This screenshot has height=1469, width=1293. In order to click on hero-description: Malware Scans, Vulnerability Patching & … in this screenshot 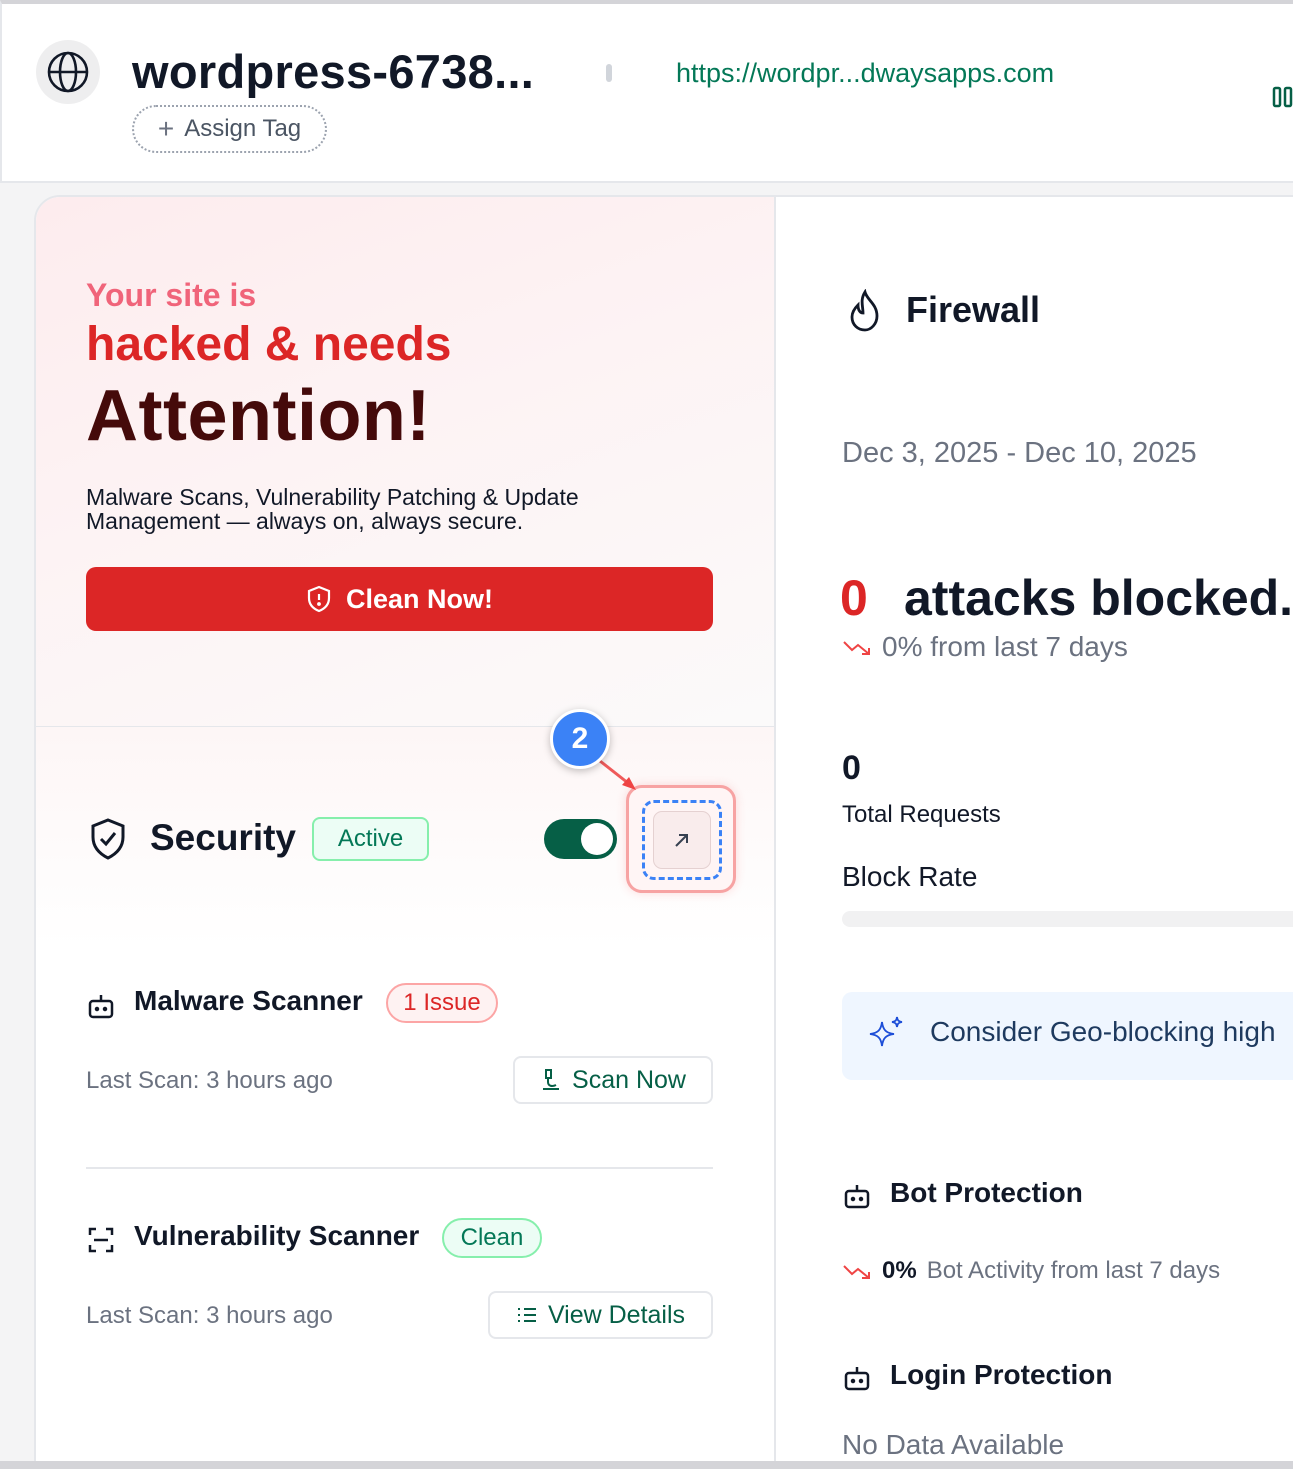, I will do `click(332, 509)`.